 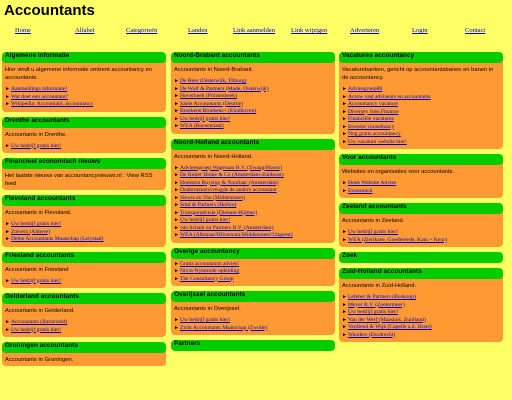 What do you see at coordinates (208, 96) in the screenshot?
I see `listing-link: Hoverheek (Prinsenbeek)` at bounding box center [208, 96].